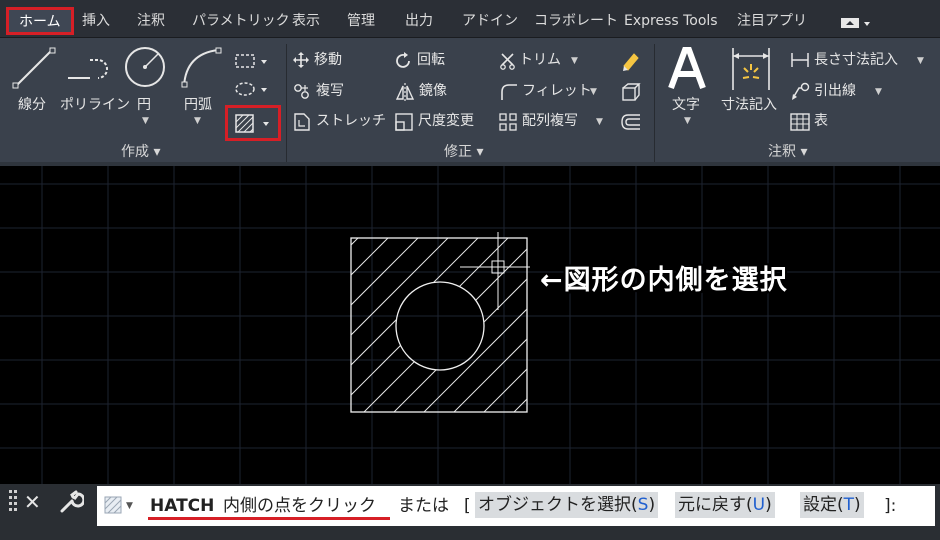 The width and height of the screenshot is (940, 540). What do you see at coordinates (145, 67) in the screenshot?
I see `circle-icon` at bounding box center [145, 67].